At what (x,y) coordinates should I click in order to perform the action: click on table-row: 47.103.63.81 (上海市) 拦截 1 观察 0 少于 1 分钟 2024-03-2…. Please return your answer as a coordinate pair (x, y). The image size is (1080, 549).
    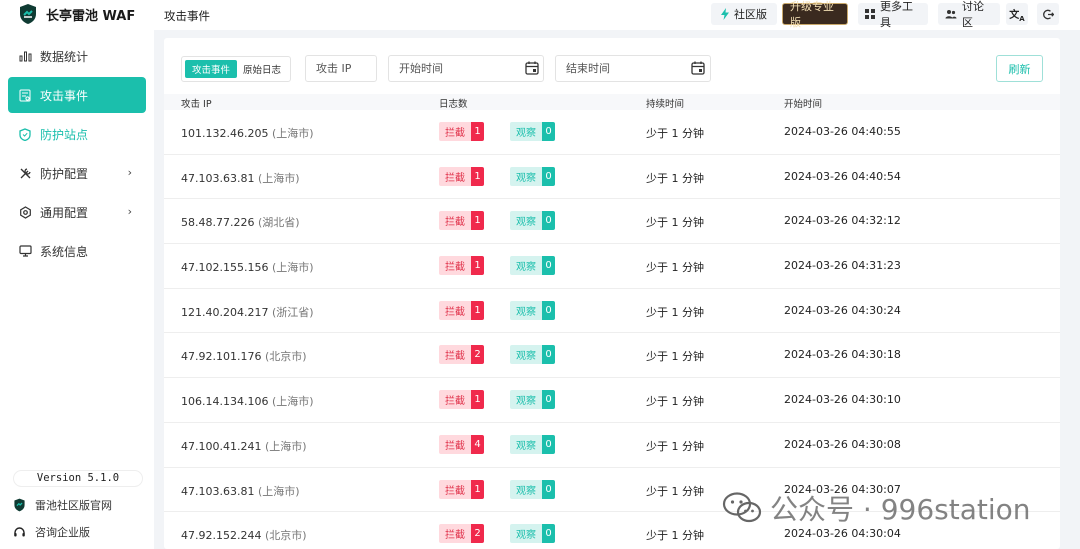
    Looking at the image, I should click on (612, 177).